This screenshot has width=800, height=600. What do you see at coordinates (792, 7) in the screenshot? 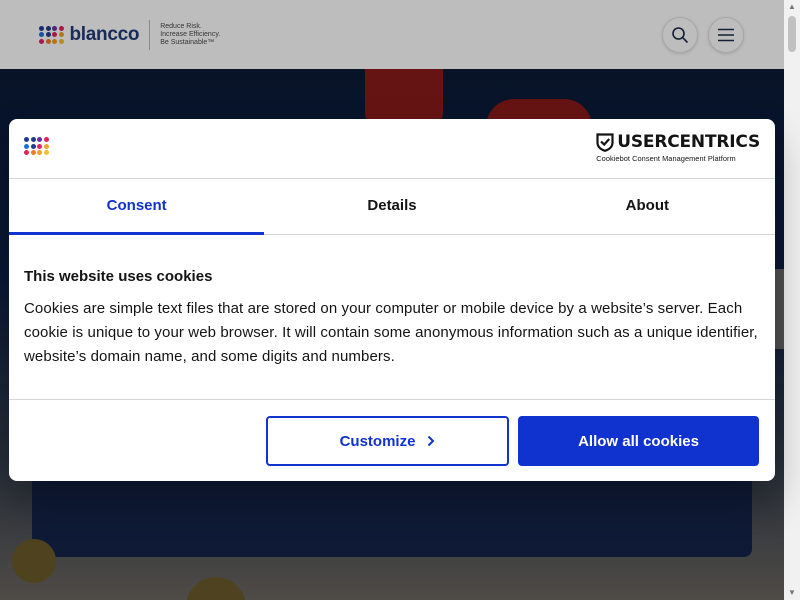
I see `scroll-up-arrow-icon: ▲` at bounding box center [792, 7].